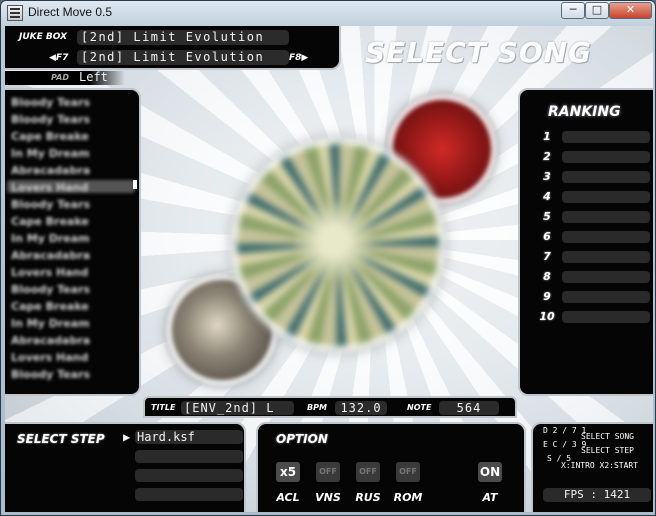 This screenshot has width=656, height=516. I want to click on close-button: ✕, so click(630, 10).